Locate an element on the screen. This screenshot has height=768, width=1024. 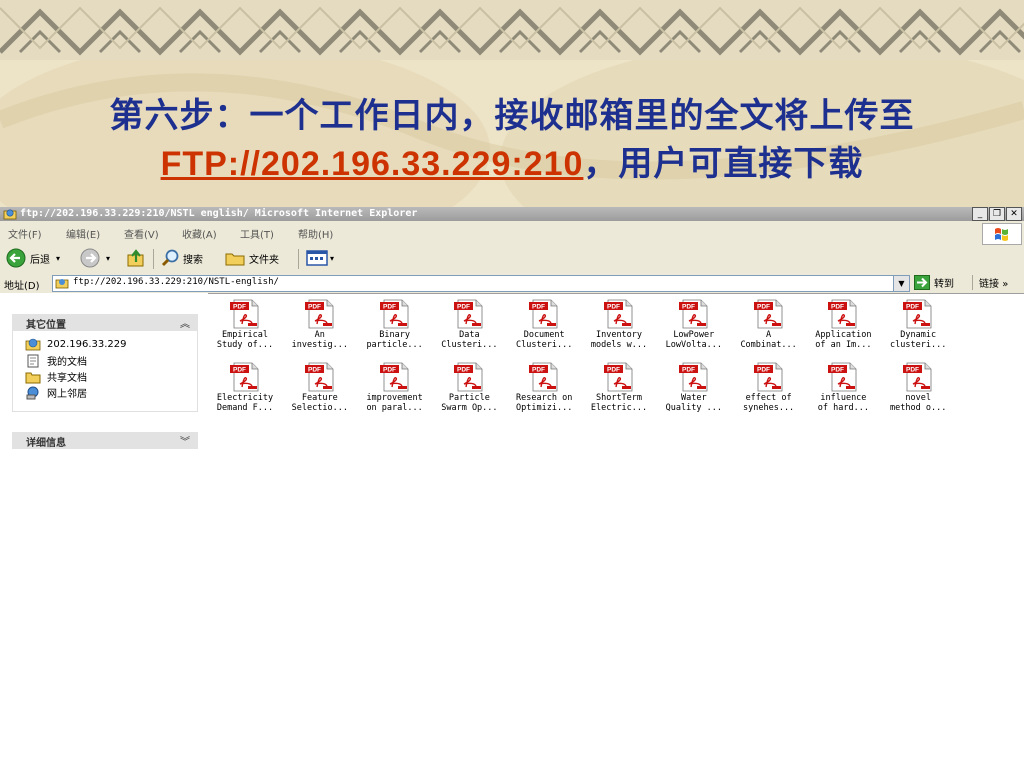
window-controls: _ ❐ ✕ is located at coordinates (997, 214).